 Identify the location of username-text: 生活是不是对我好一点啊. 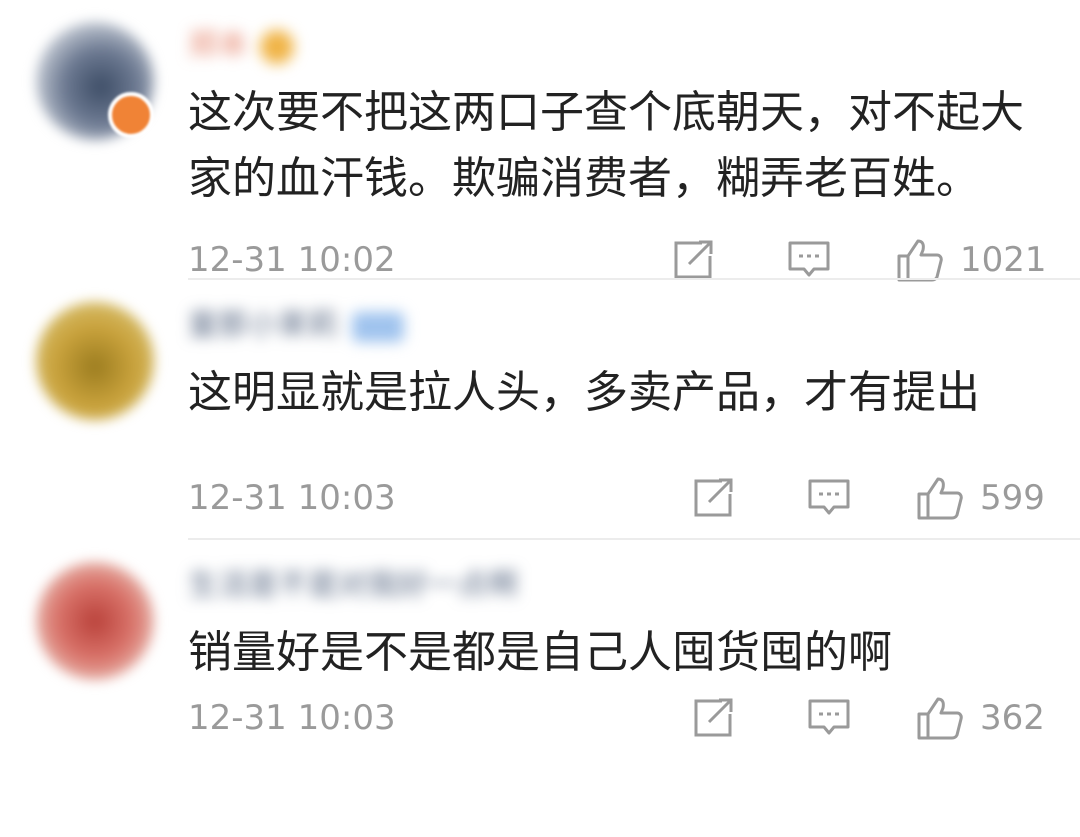
(353, 585).